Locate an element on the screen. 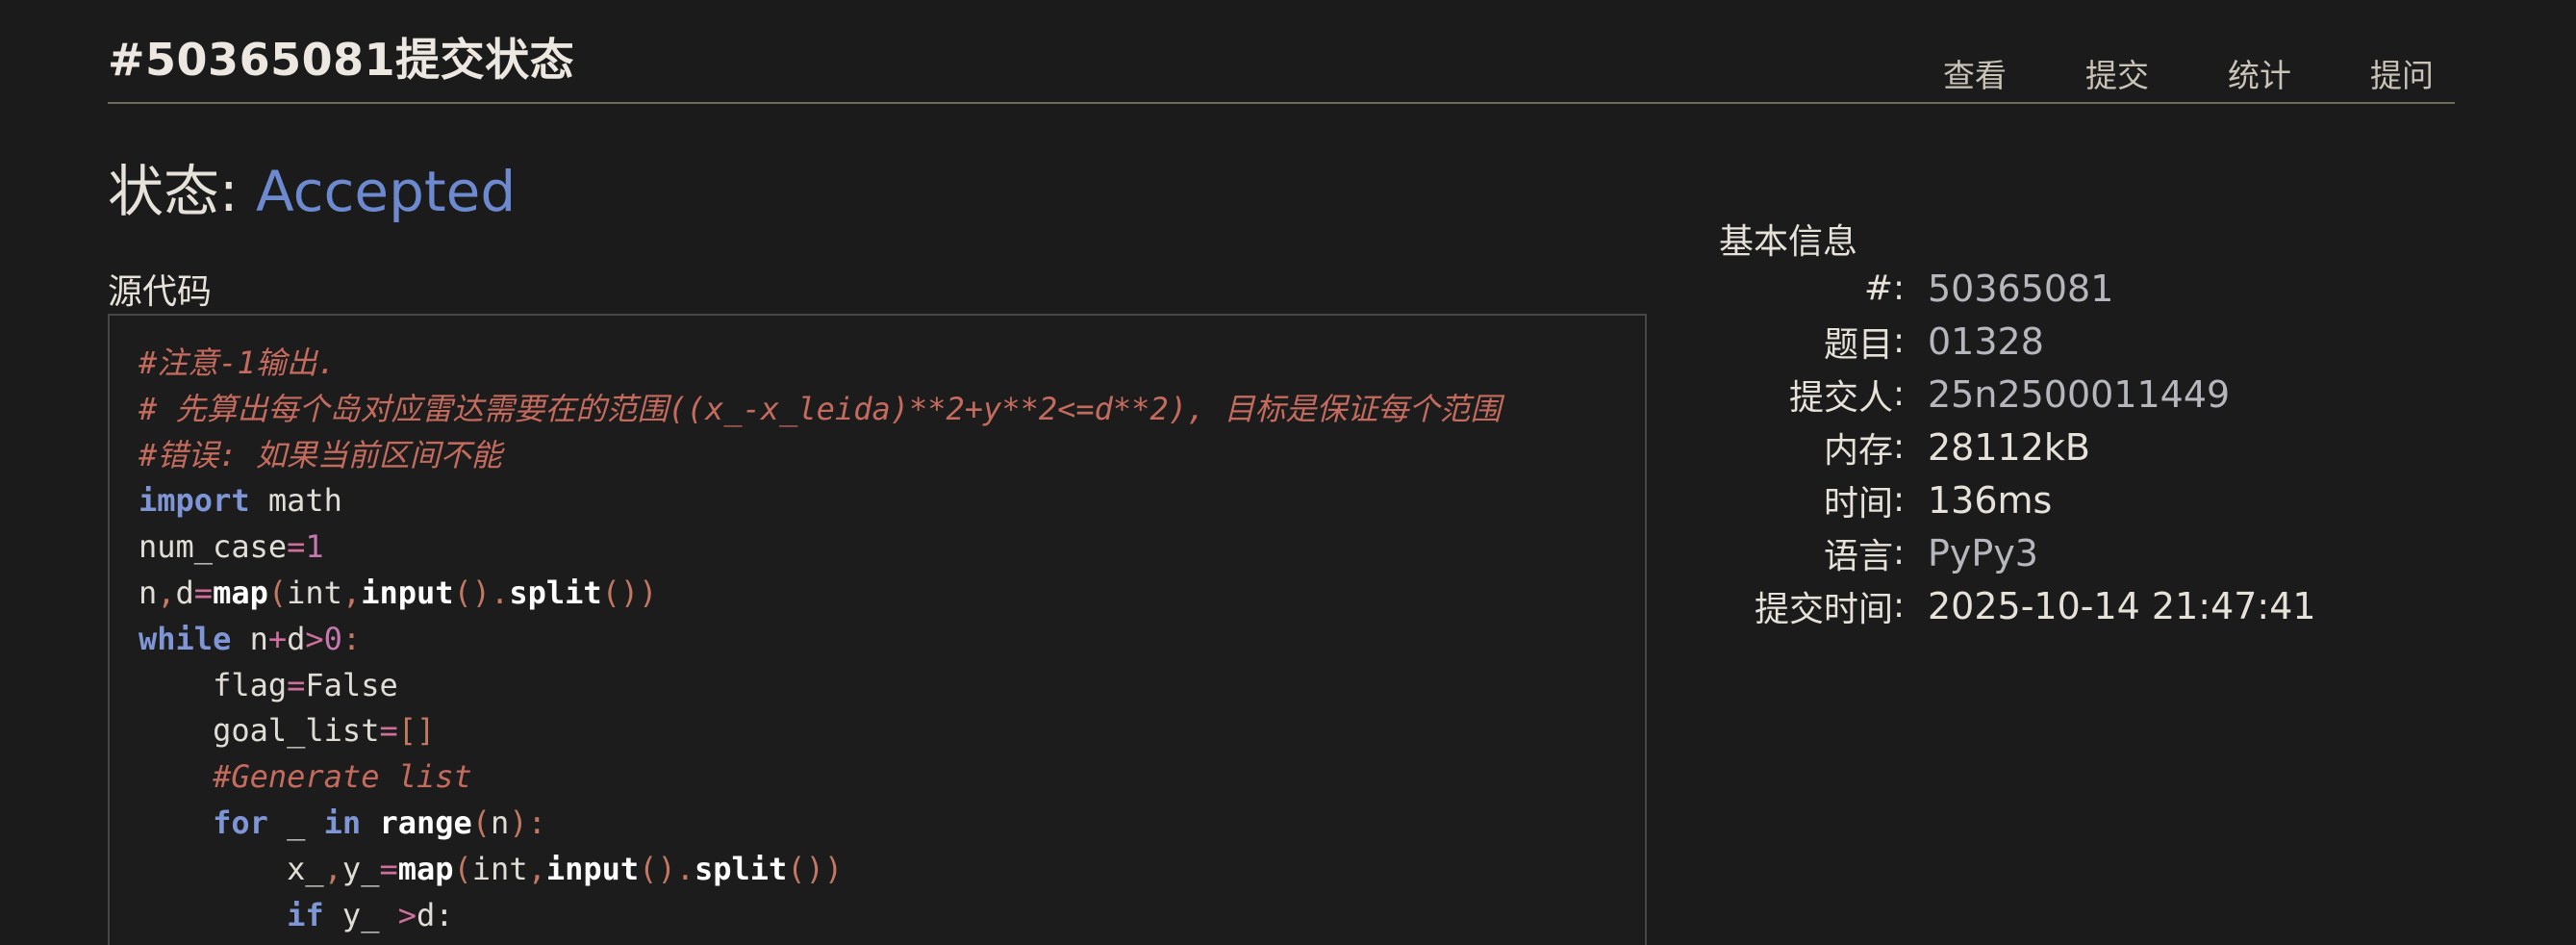 This screenshot has width=2576, height=945. nav-view: 查看 is located at coordinates (1975, 73).